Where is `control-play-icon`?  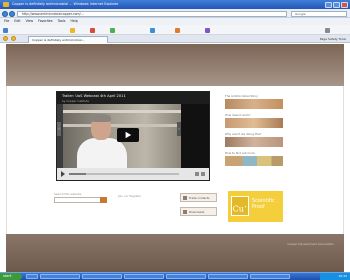
control-play-icon is located at coordinates (63, 174).